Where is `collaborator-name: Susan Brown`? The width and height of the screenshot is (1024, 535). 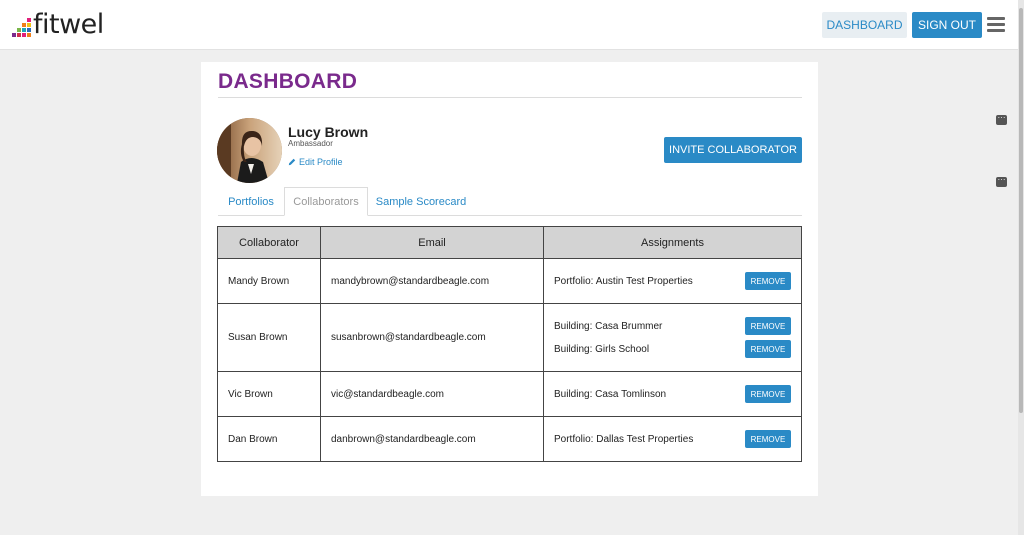 collaborator-name: Susan Brown is located at coordinates (269, 337).